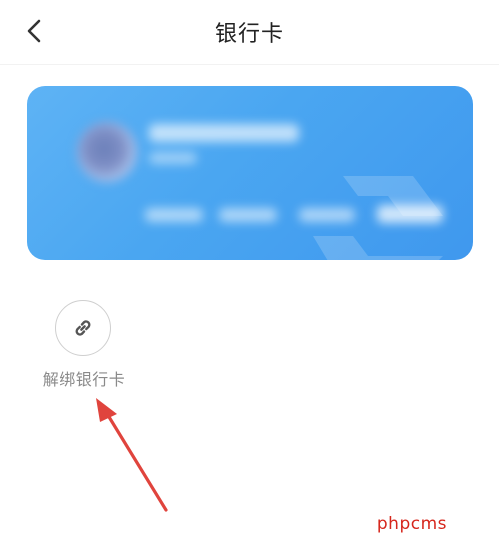  I want to click on page-title: 银行卡, so click(249, 34).